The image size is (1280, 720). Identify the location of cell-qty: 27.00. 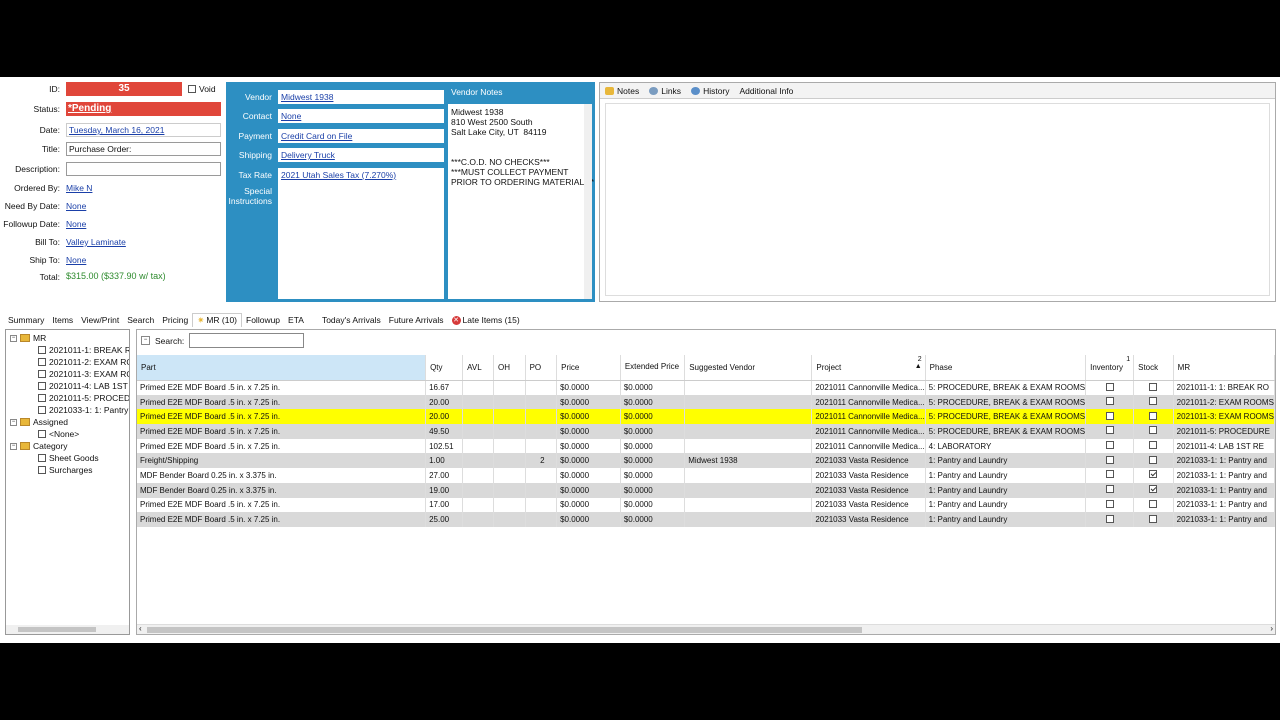
(444, 475).